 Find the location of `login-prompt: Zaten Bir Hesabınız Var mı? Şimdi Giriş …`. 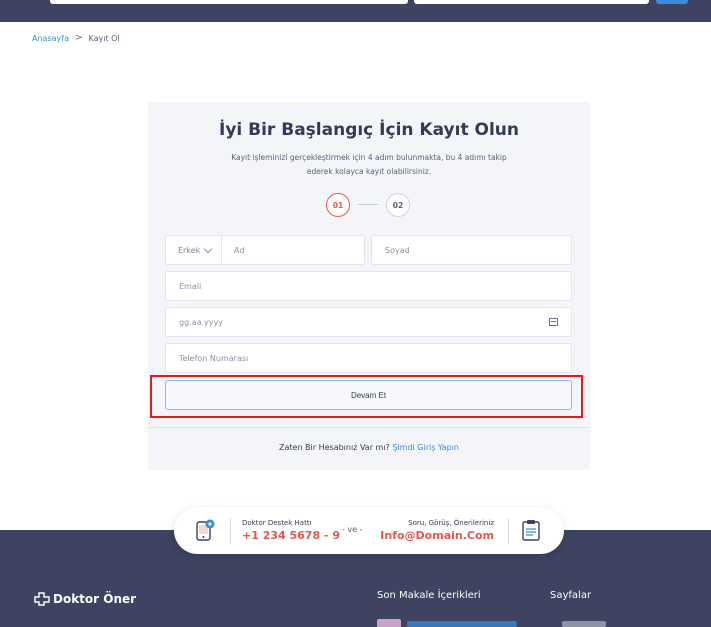

login-prompt: Zaten Bir Hesabınız Var mı? Şimdi Giriş … is located at coordinates (369, 447).